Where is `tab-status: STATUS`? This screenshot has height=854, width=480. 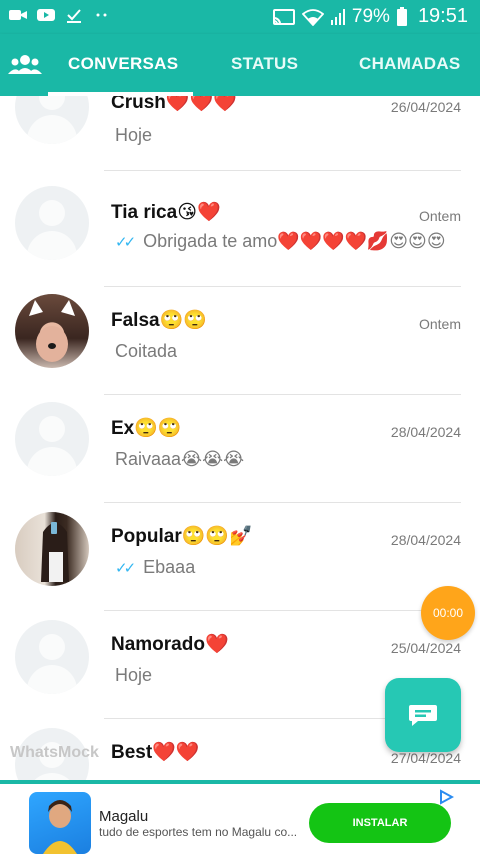
tab-status: STATUS is located at coordinates (264, 64).